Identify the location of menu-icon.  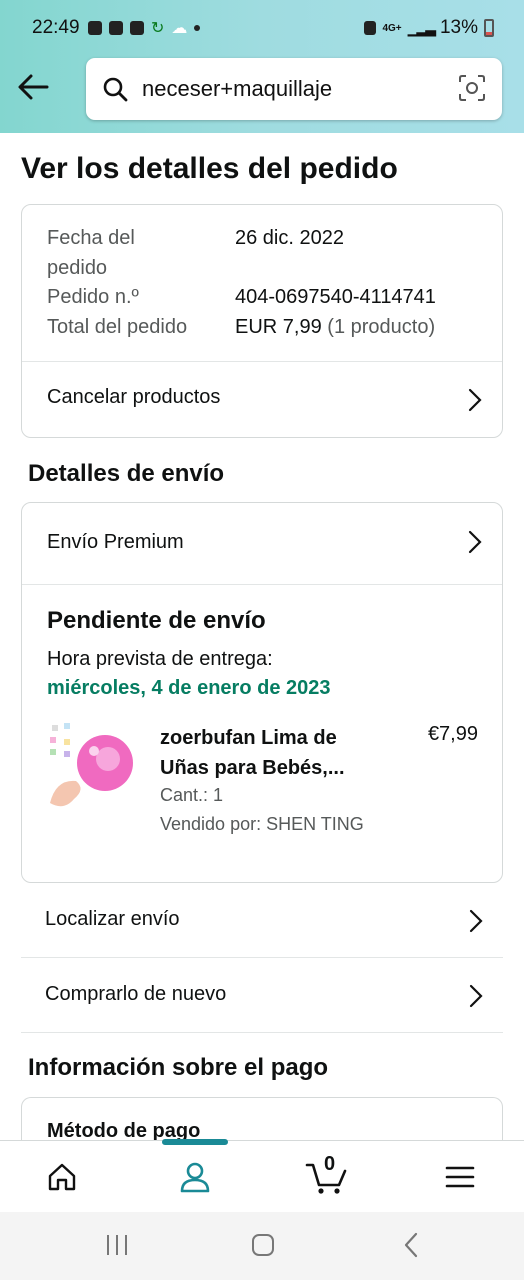
(460, 1177).